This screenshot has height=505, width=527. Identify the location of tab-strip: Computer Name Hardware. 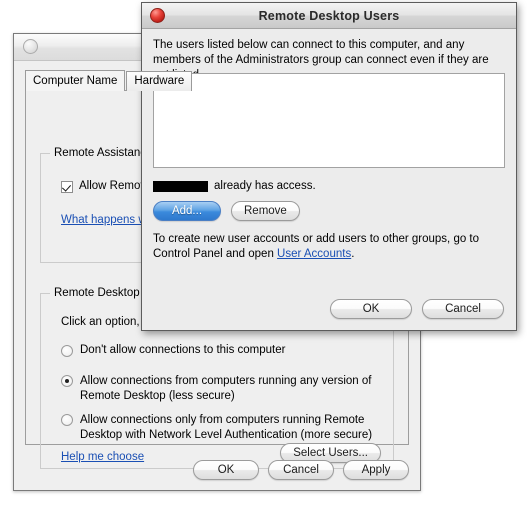
(109, 80).